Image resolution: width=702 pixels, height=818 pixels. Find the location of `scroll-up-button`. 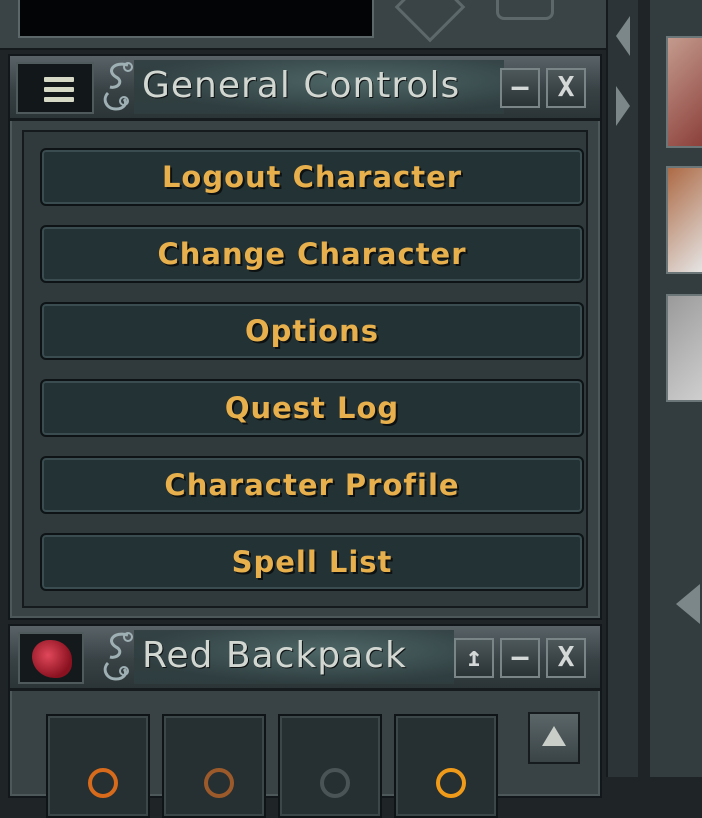

scroll-up-button is located at coordinates (554, 738).